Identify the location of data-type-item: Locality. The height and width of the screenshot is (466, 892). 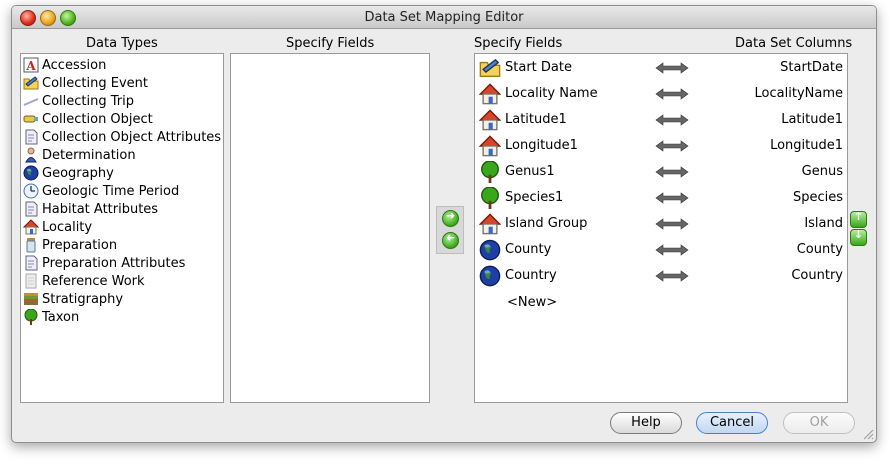
(56, 227).